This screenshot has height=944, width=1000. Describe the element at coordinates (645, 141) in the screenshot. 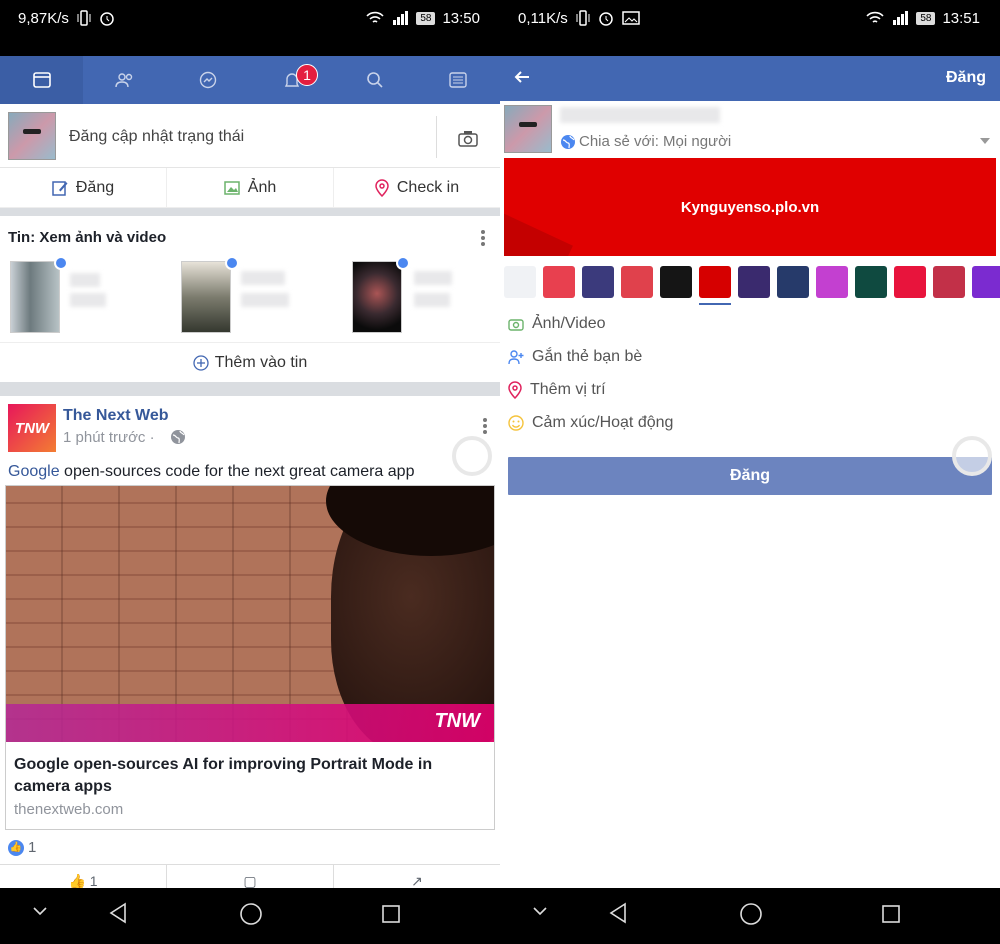

I see `audience-selector: Chia sẻ với: Mọi người` at that location.